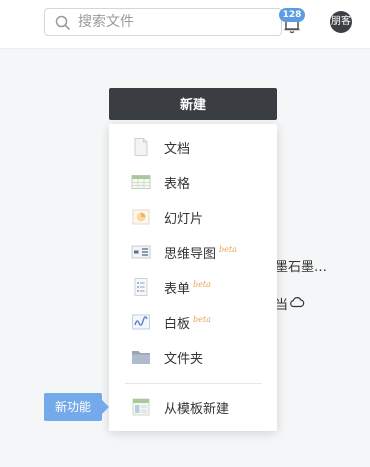  What do you see at coordinates (141, 287) in the screenshot?
I see `form-icon` at bounding box center [141, 287].